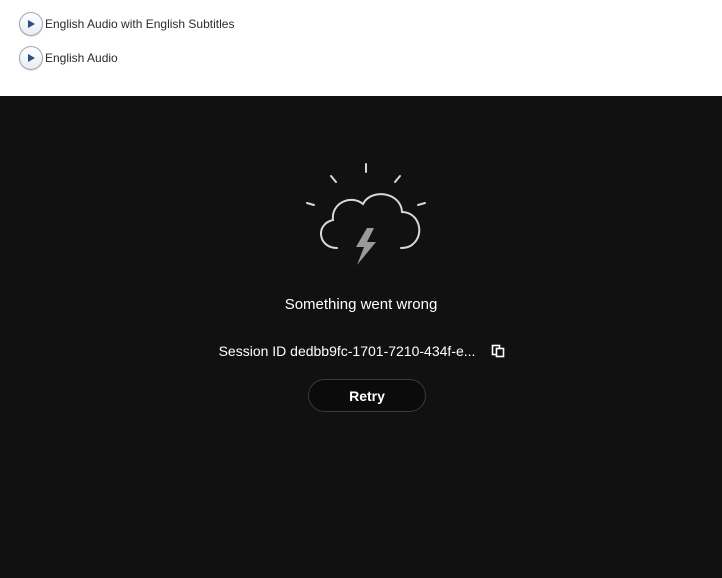 The image size is (722, 578). I want to click on audio-option-english-audio: English Audio, so click(68, 58).